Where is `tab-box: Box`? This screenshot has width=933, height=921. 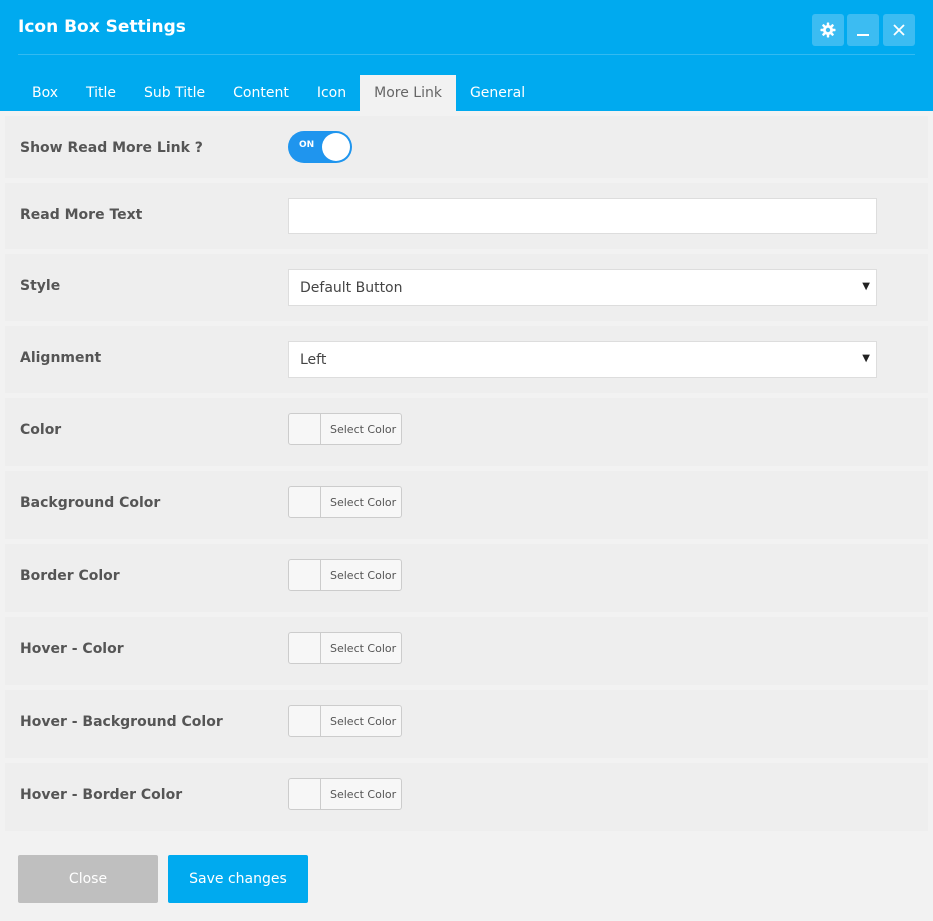 tab-box: Box is located at coordinates (45, 93).